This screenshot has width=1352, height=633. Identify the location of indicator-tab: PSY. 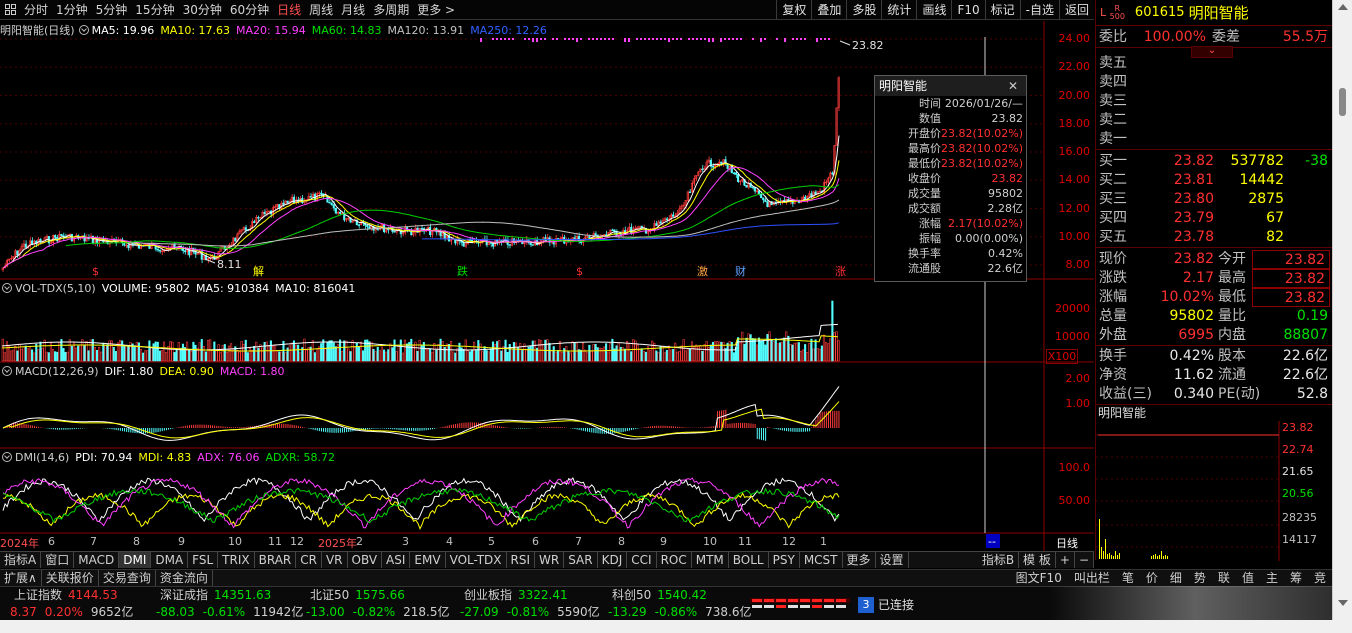
(784, 560).